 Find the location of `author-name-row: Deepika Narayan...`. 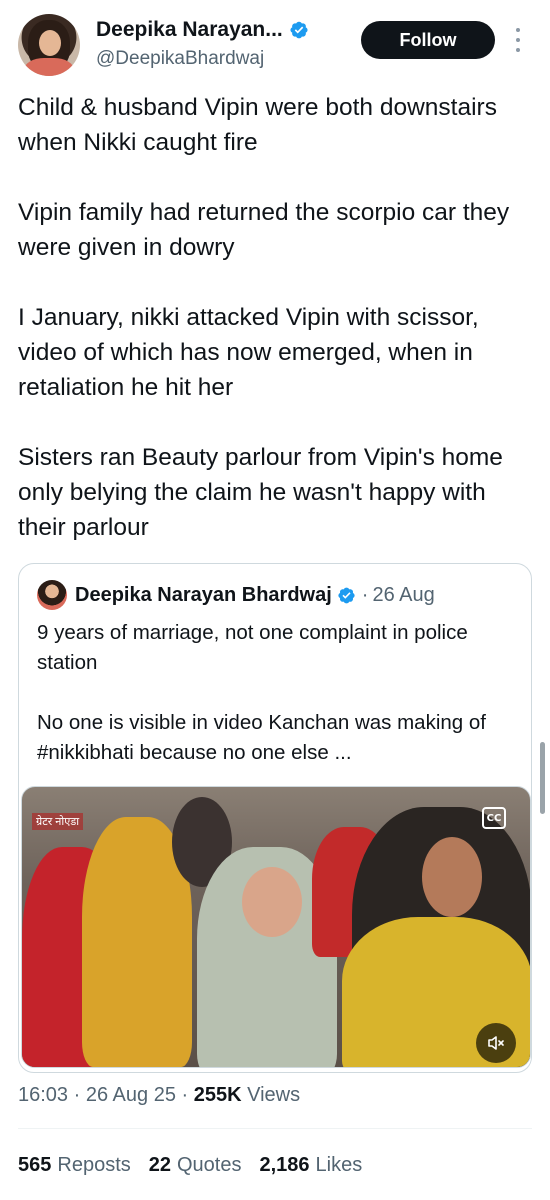

author-name-row: Deepika Narayan... is located at coordinates (202, 30).